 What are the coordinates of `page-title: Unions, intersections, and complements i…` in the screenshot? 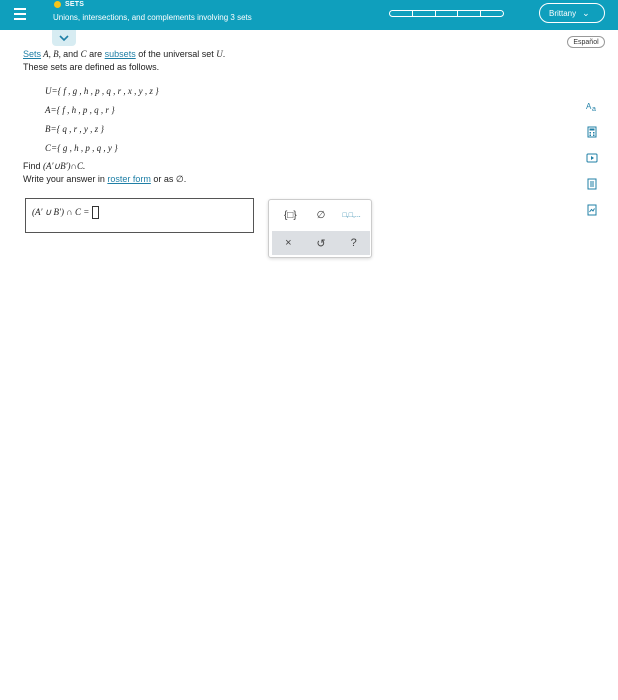 It's located at (152, 17).